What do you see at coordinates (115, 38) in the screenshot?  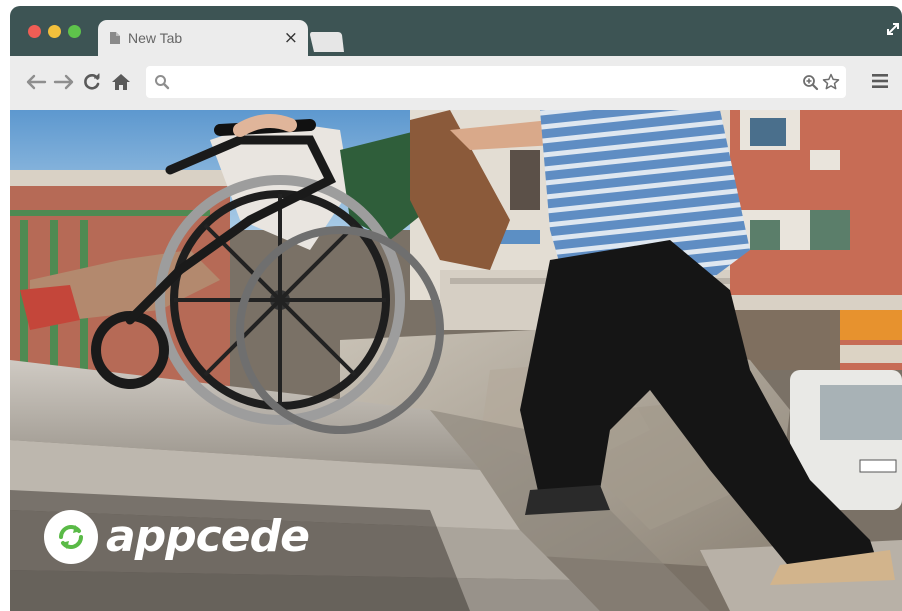 I see `page-icon` at bounding box center [115, 38].